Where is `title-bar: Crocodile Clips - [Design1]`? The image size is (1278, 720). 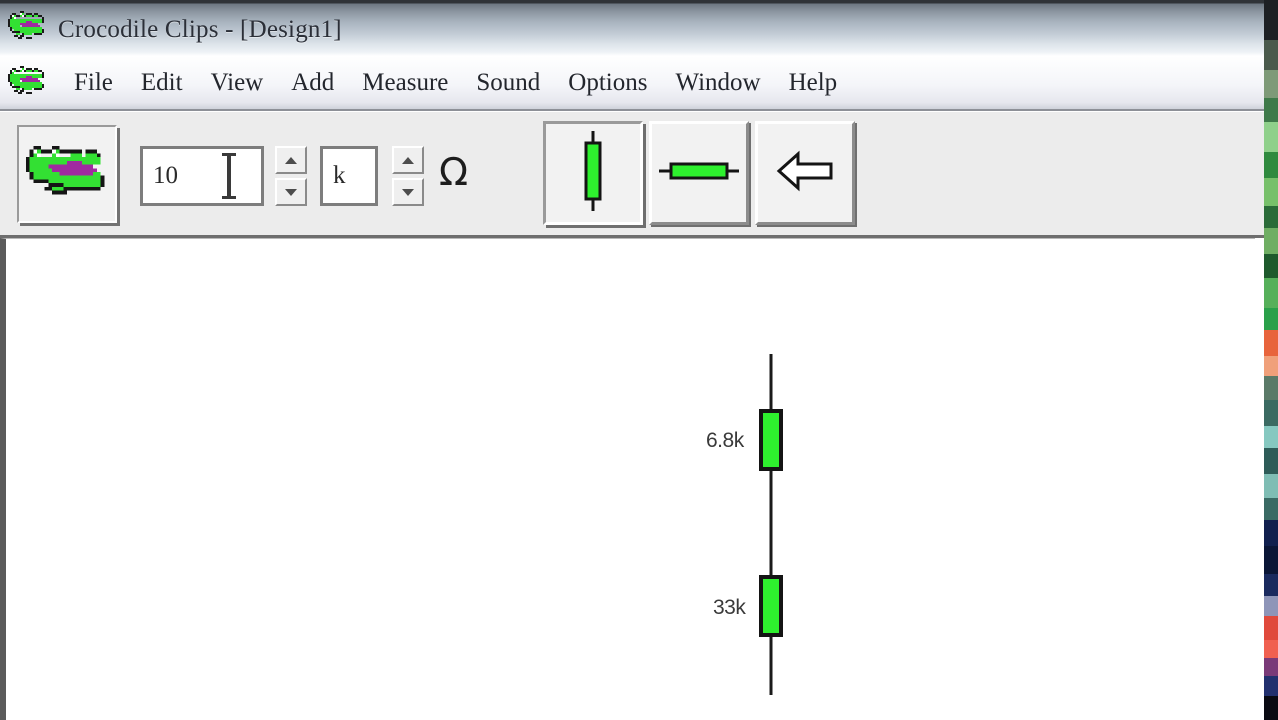 title-bar: Crocodile Clips - [Design1] is located at coordinates (639, 28).